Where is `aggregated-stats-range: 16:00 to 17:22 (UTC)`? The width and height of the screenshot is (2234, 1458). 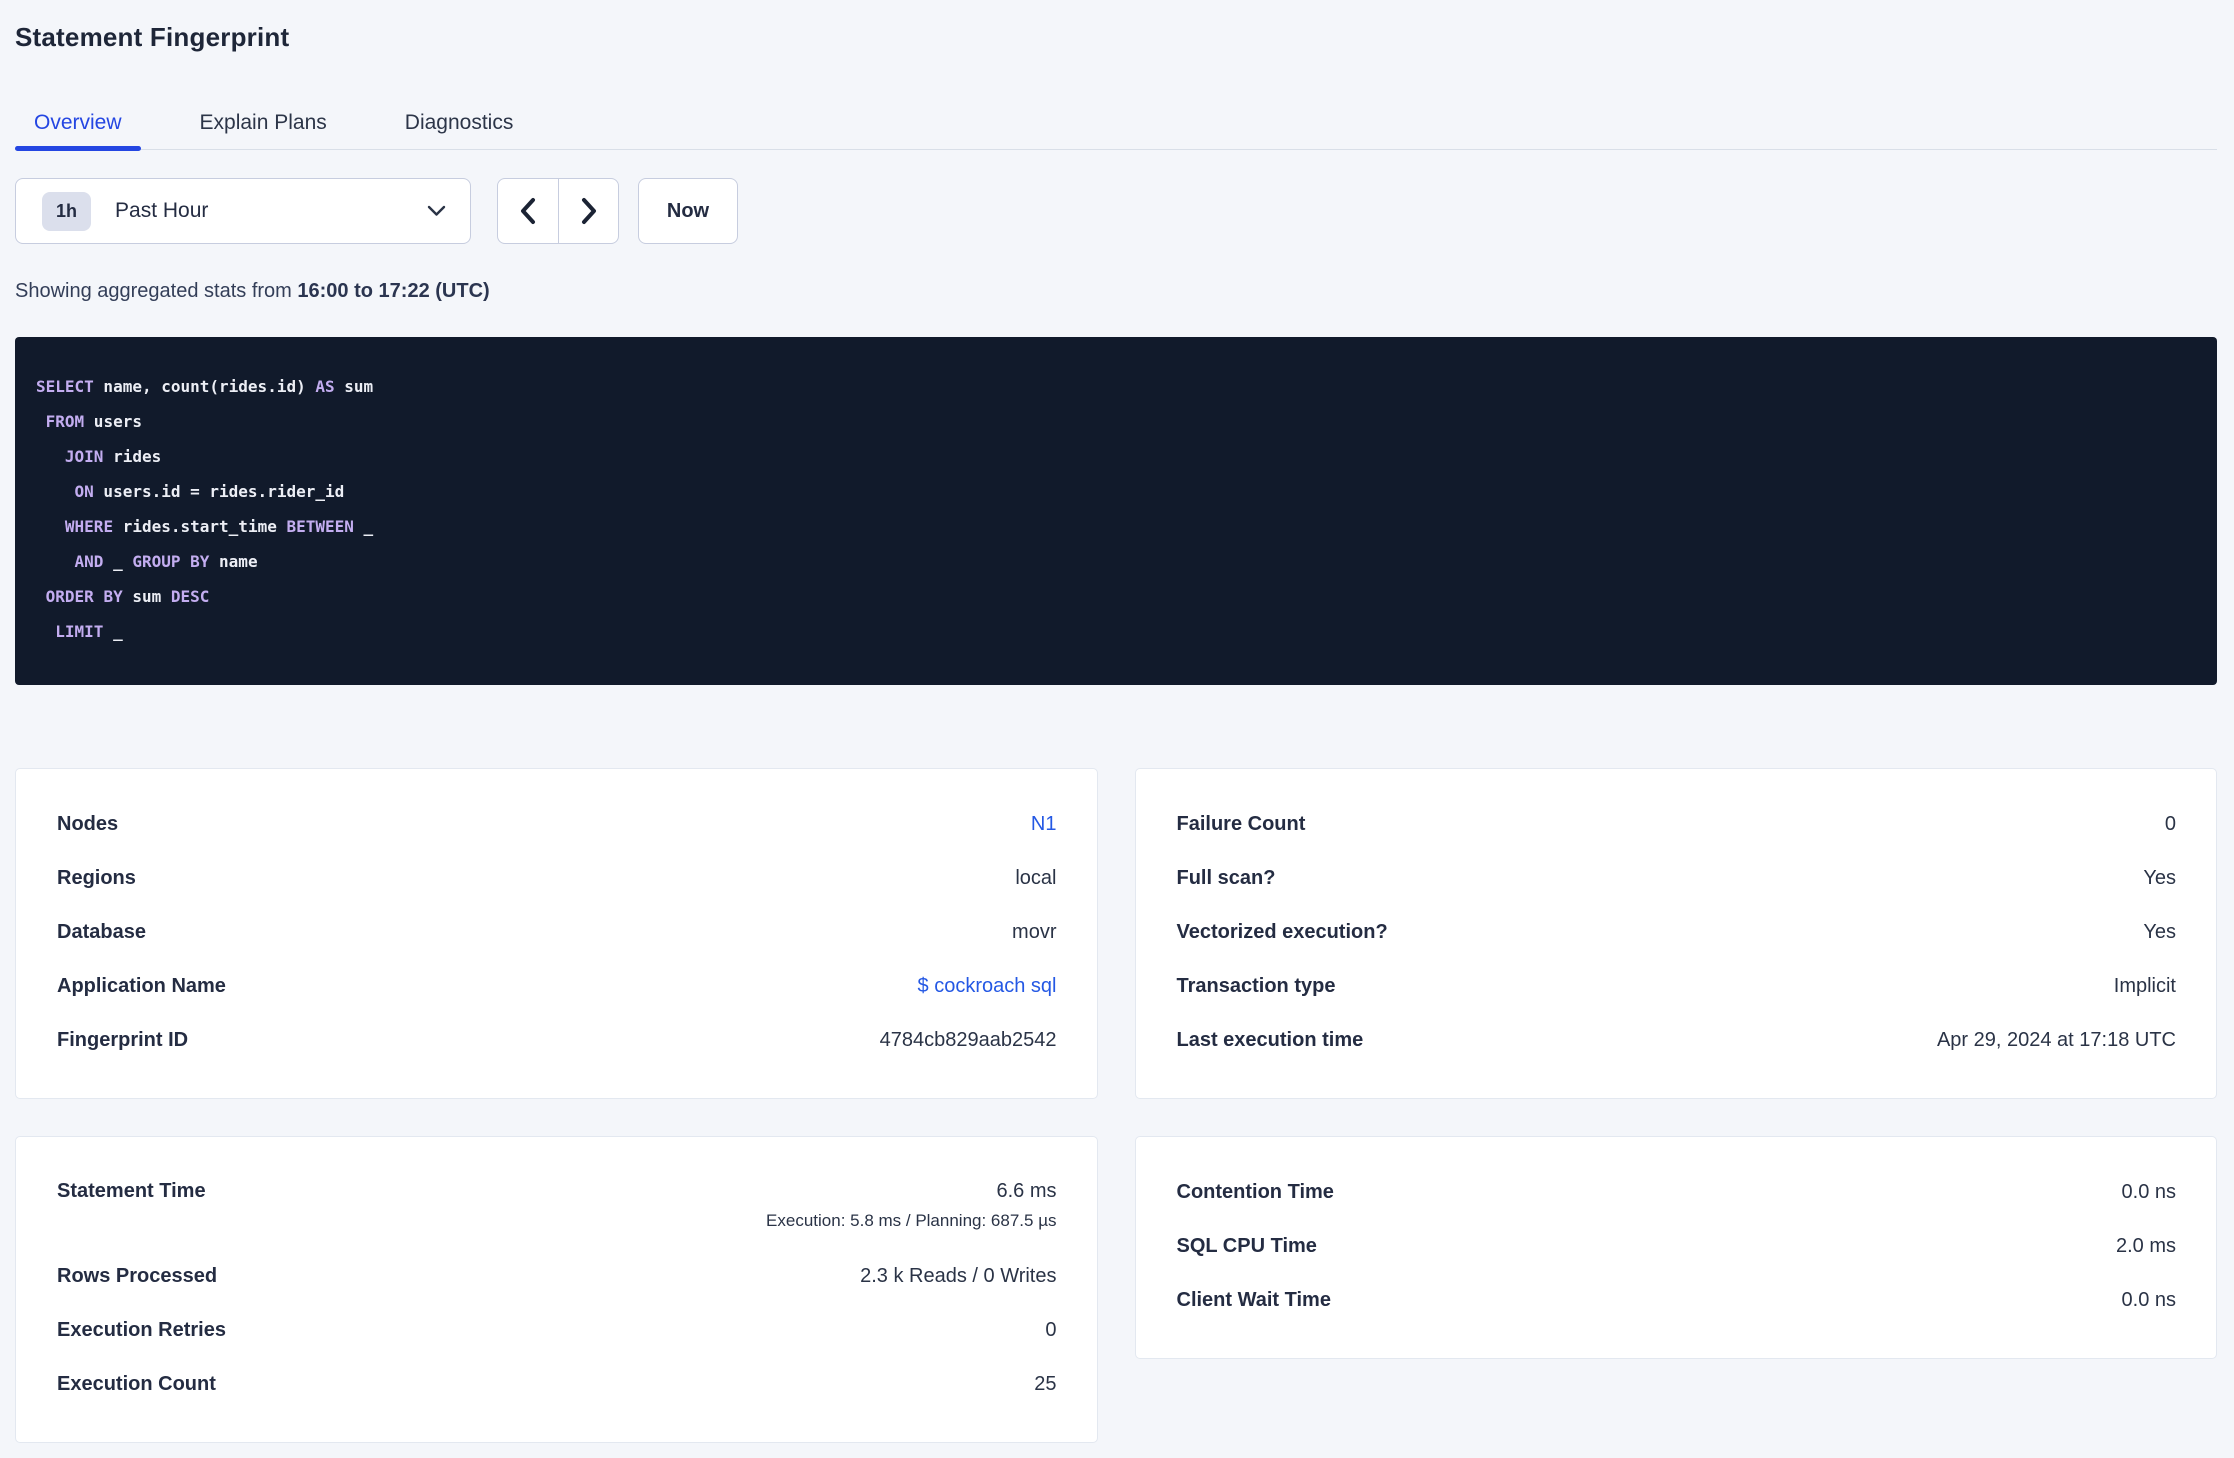
aggregated-stats-range: 16:00 to 17:22 (UTC) is located at coordinates (393, 291).